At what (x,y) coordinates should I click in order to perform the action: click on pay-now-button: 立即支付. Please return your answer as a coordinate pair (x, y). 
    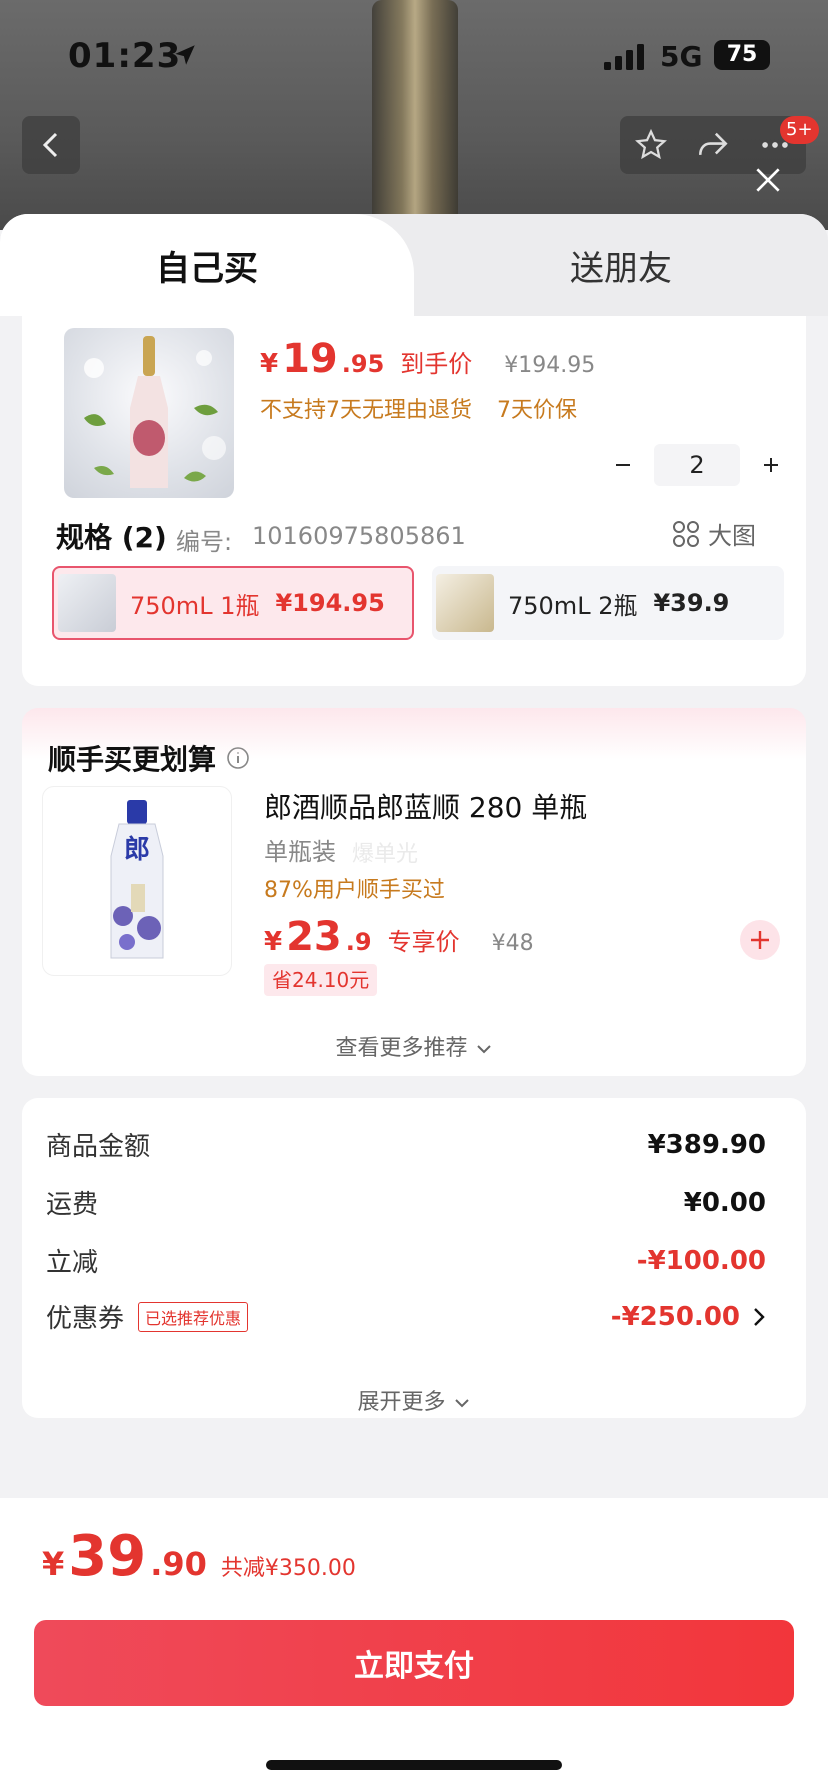
    Looking at the image, I should click on (414, 1663).